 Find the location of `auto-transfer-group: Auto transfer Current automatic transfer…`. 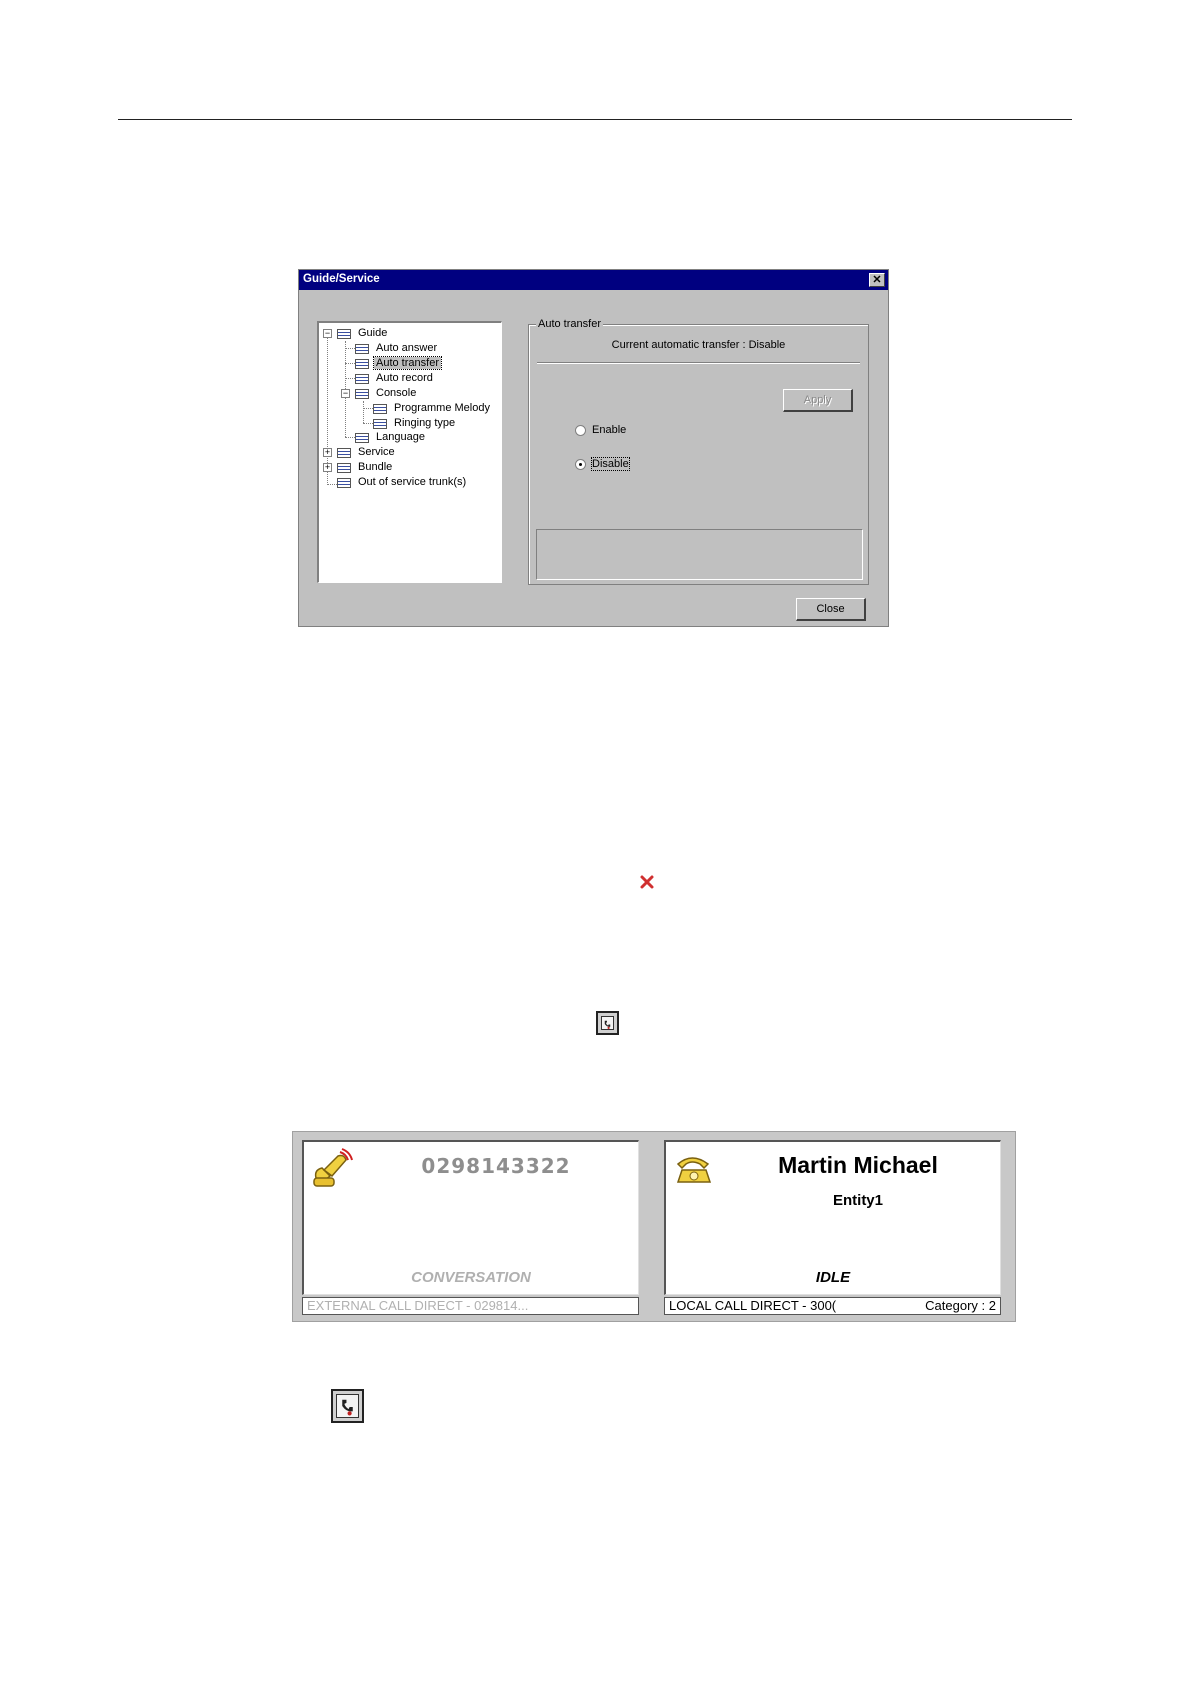

auto-transfer-group: Auto transfer Current automatic transfer… is located at coordinates (698, 451).